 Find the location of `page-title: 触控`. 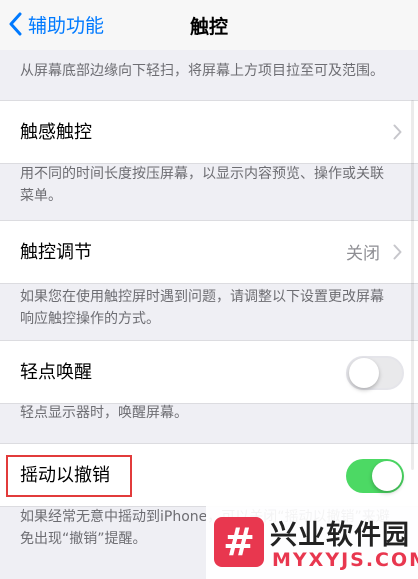

page-title: 触控 is located at coordinates (208, 27).